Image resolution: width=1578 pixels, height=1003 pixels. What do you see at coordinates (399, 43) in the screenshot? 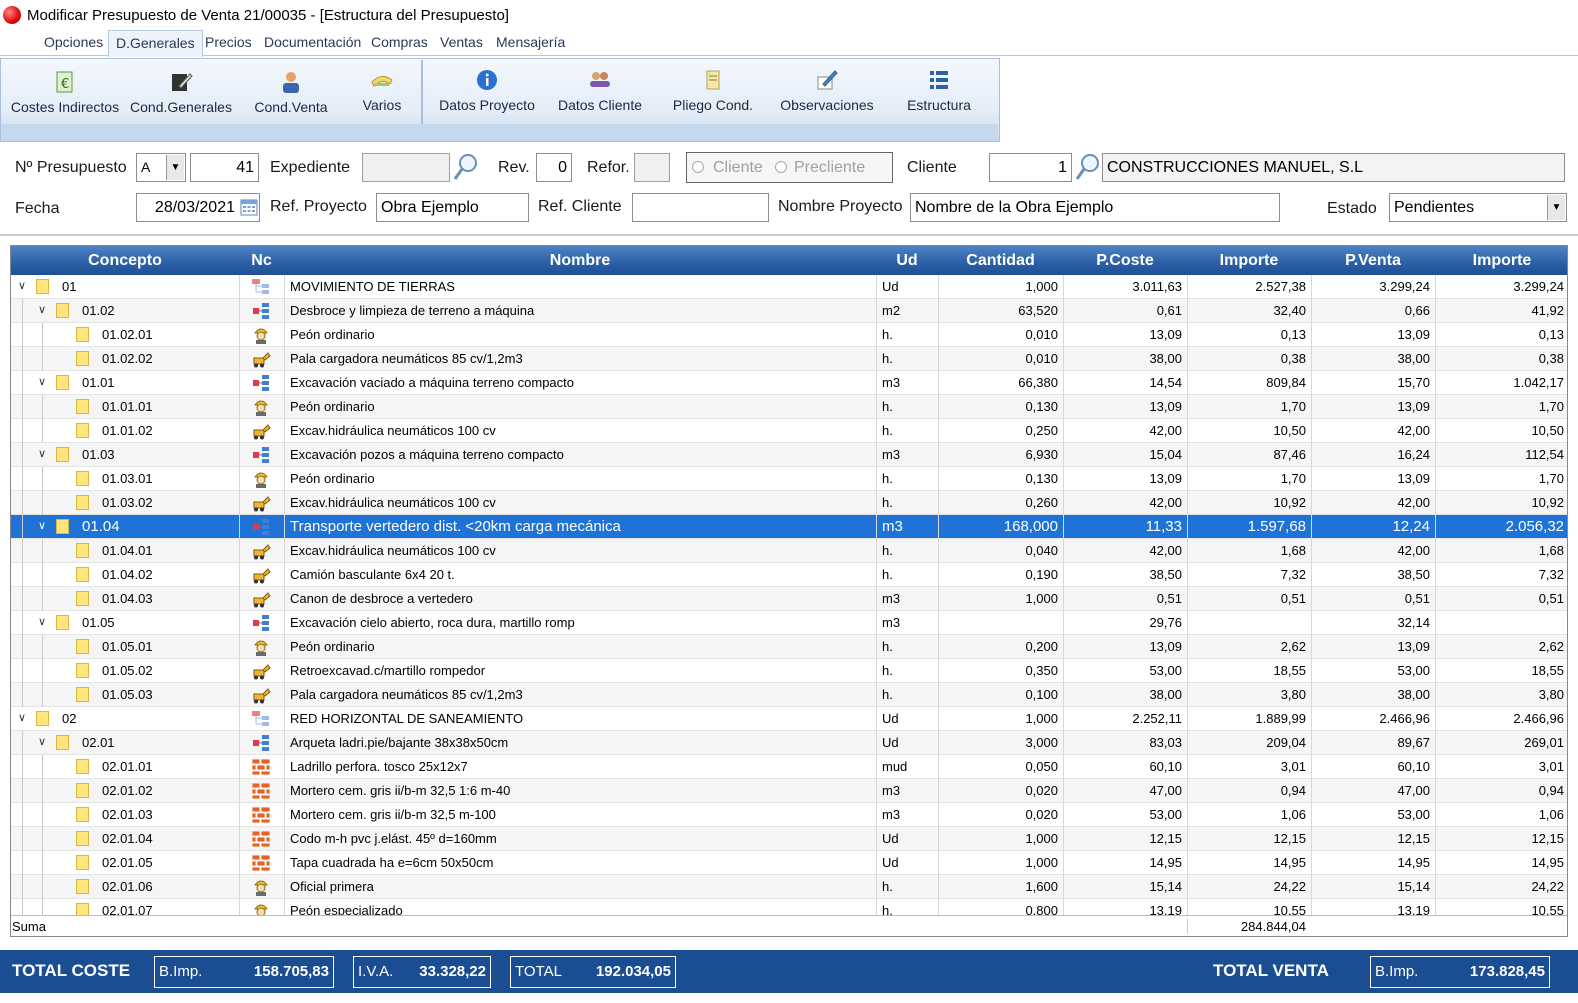
I see `menu-compras: Compras` at bounding box center [399, 43].